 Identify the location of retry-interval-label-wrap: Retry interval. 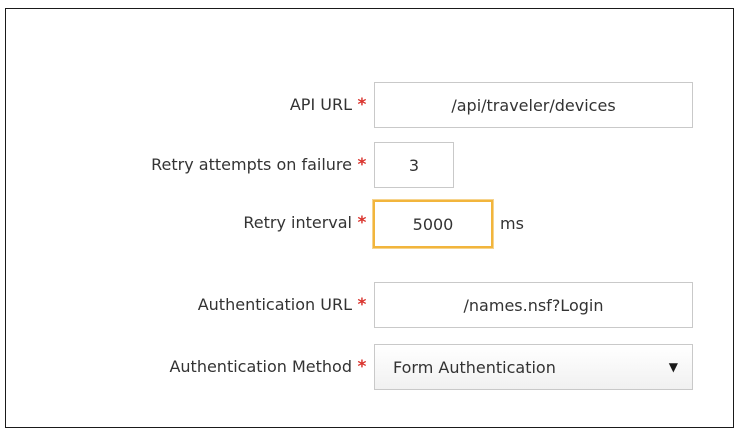
(179, 223).